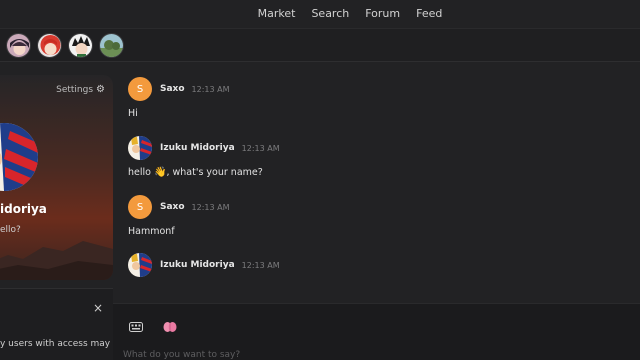 This screenshot has height=360, width=640. I want to click on character-avatar, so click(19, 157).